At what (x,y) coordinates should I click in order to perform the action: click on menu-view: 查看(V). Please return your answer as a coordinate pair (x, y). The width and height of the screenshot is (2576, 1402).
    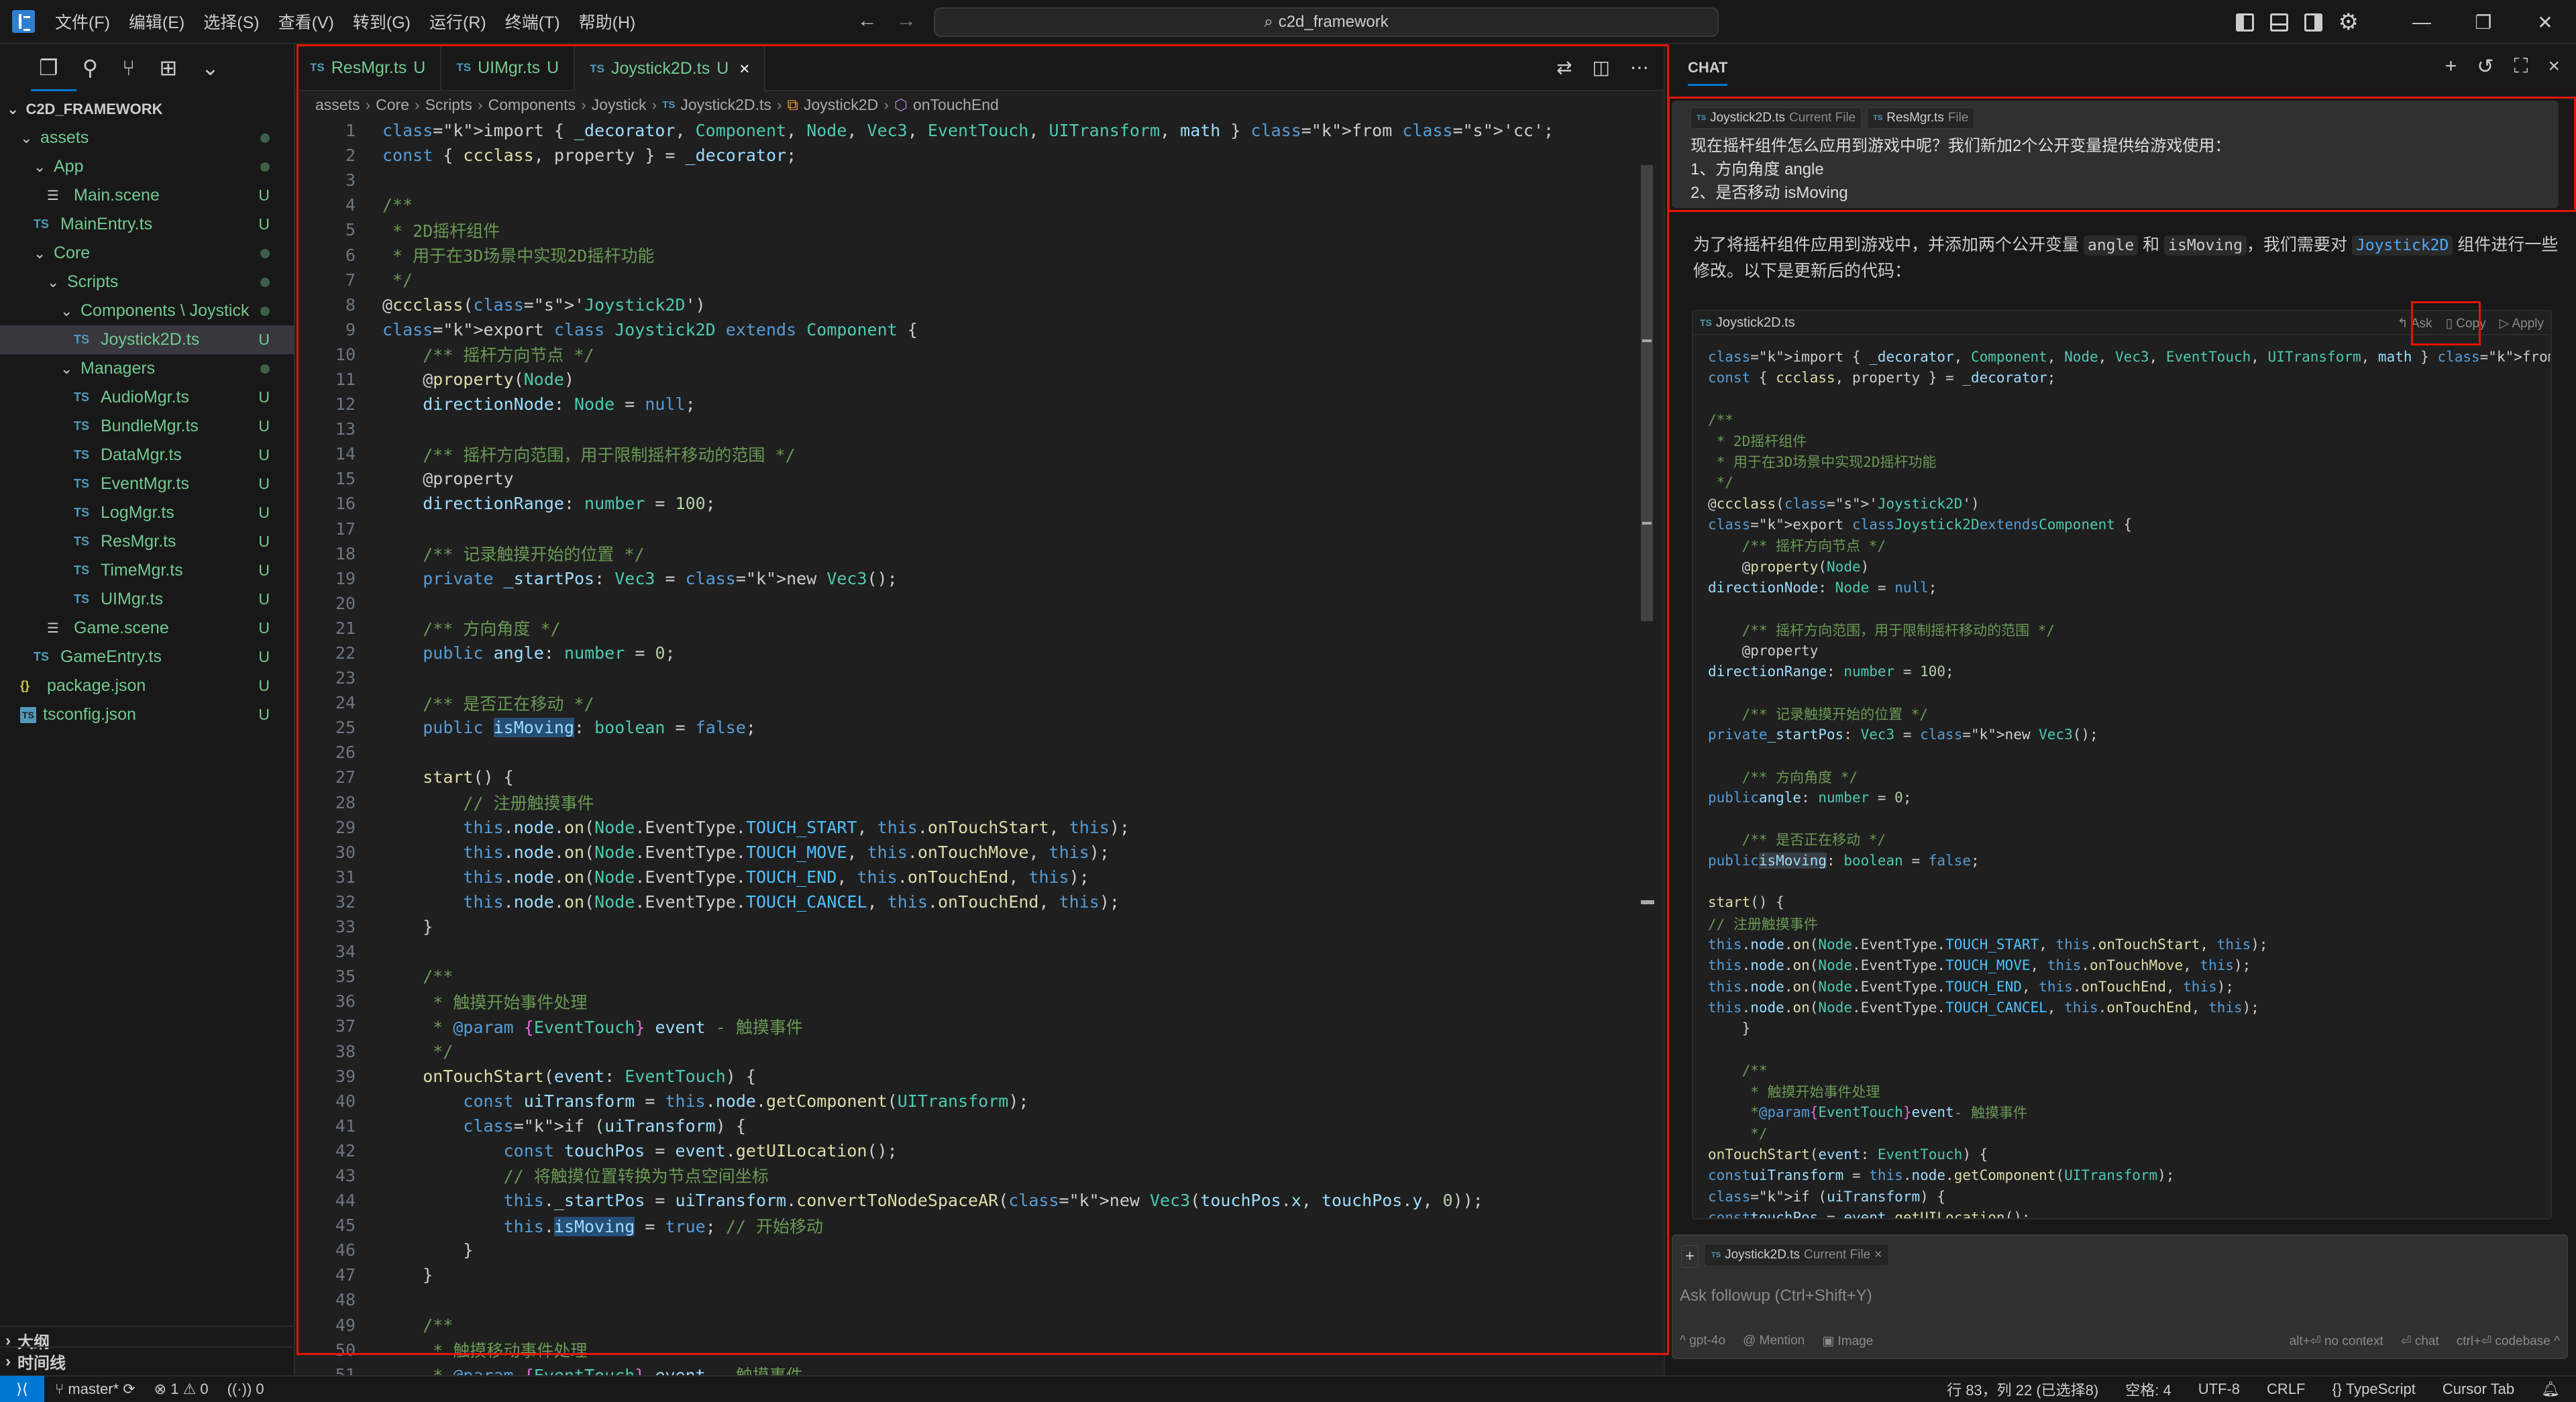
    Looking at the image, I should click on (306, 22).